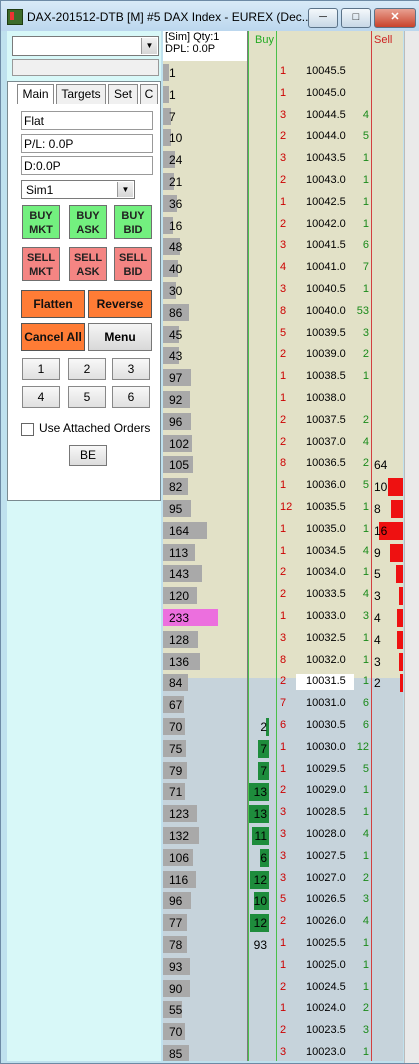 Image resolution: width=419 pixels, height=1064 pixels. I want to click on ladder-row: 79 7 1 10029.5 5, so click(283, 770).